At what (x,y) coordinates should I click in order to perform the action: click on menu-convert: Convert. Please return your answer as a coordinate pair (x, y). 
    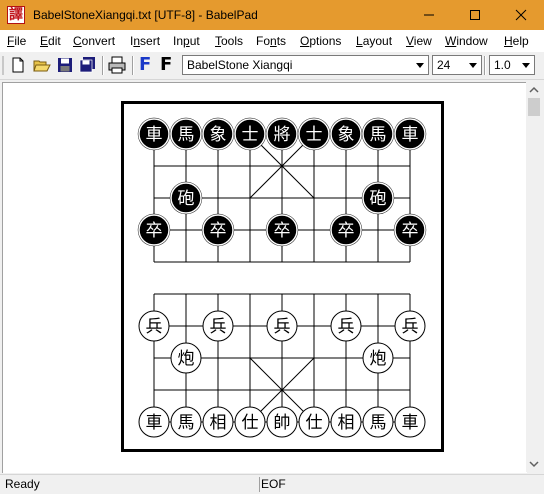
    Looking at the image, I should click on (94, 41).